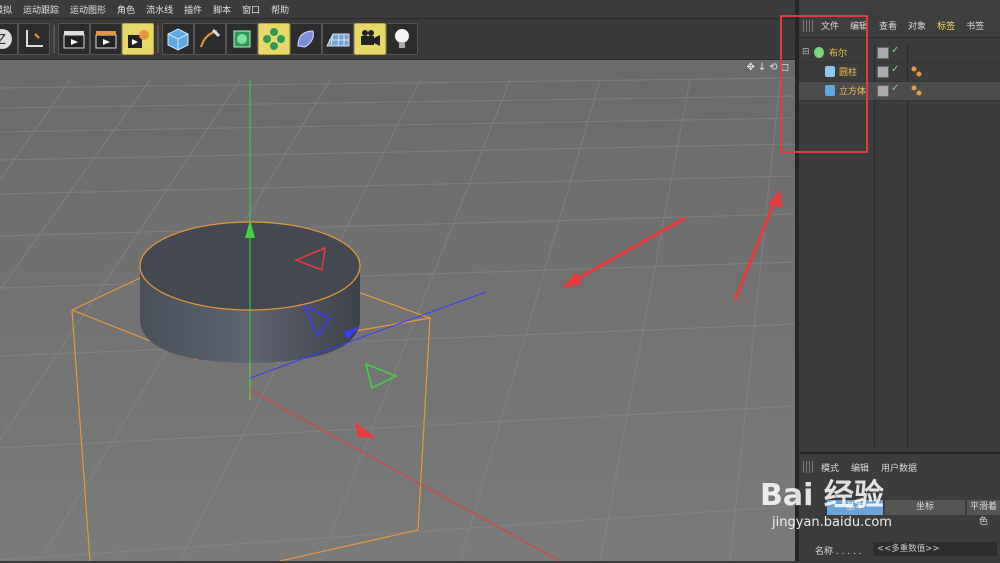 Image resolution: width=1000 pixels, height=563 pixels. What do you see at coordinates (306, 39) in the screenshot?
I see `deformer-icon` at bounding box center [306, 39].